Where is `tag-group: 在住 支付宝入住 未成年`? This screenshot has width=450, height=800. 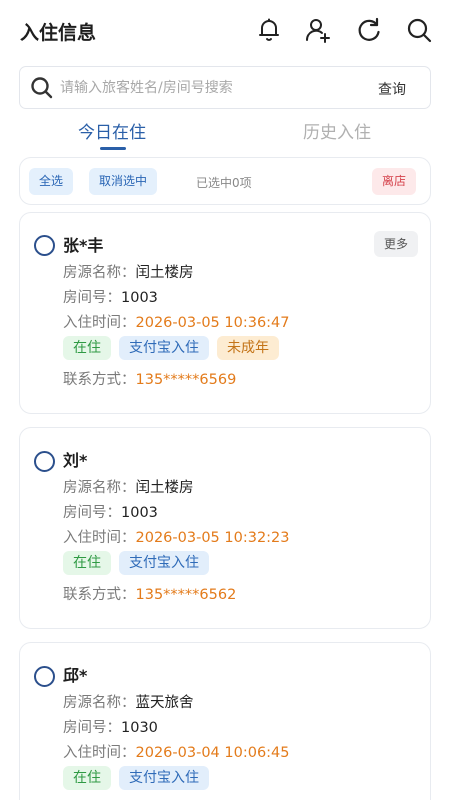
tag-group: 在住 支付宝入住 未成年 is located at coordinates (175, 348).